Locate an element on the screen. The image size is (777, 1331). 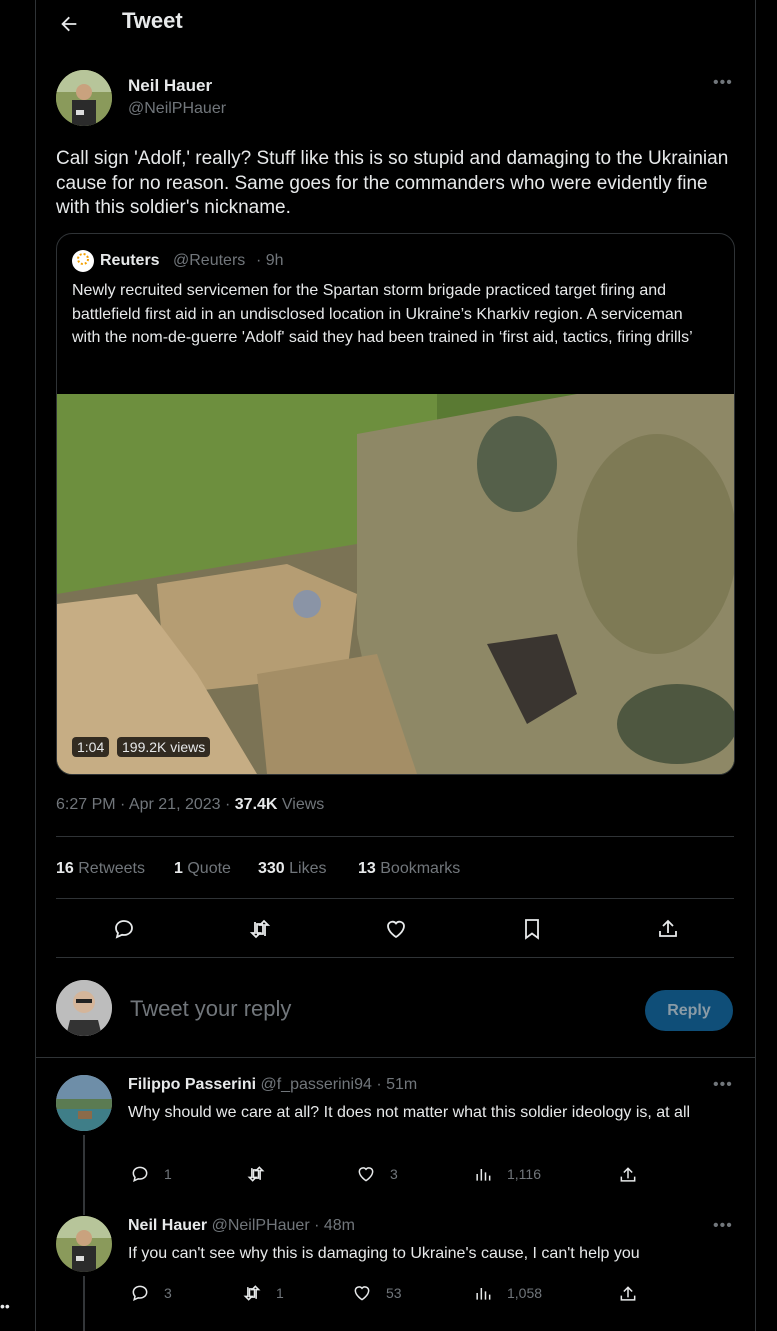
like-count: 53 is located at coordinates (394, 1293).